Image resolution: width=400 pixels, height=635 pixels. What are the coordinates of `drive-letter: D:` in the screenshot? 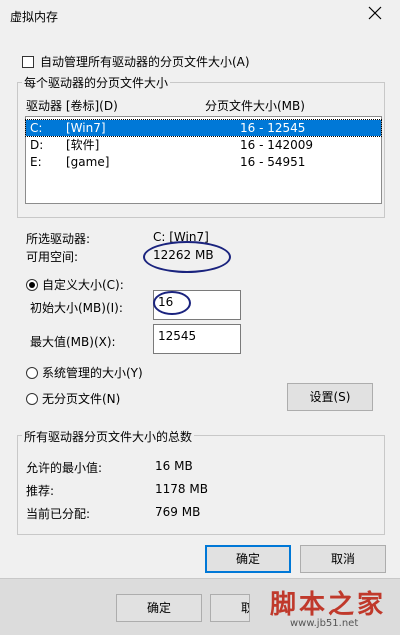 It's located at (37, 145).